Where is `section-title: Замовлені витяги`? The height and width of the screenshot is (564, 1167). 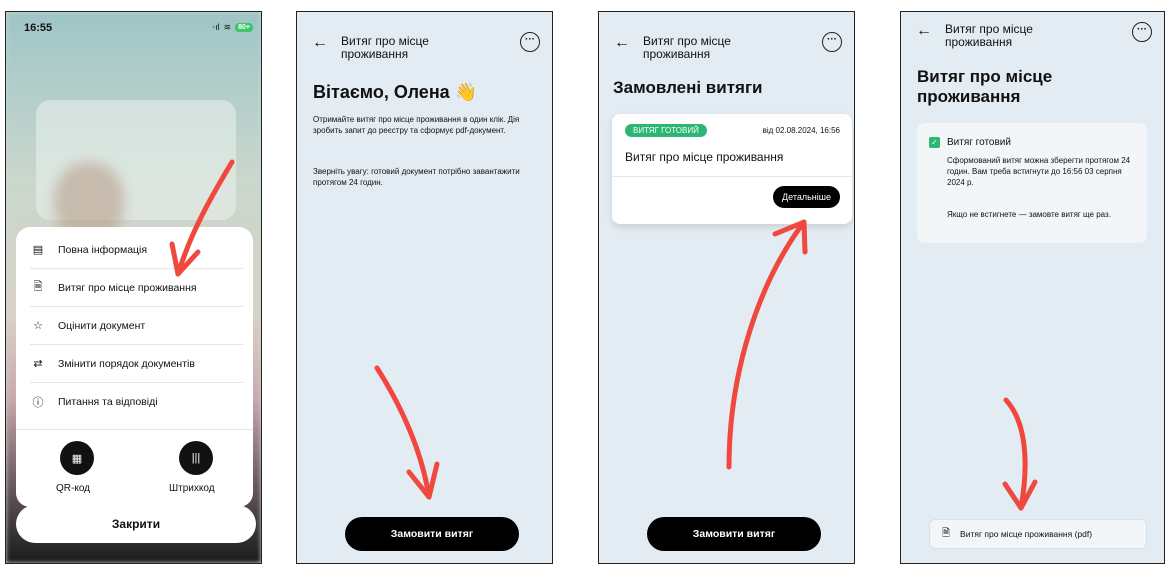 section-title: Замовлені витяги is located at coordinates (688, 87).